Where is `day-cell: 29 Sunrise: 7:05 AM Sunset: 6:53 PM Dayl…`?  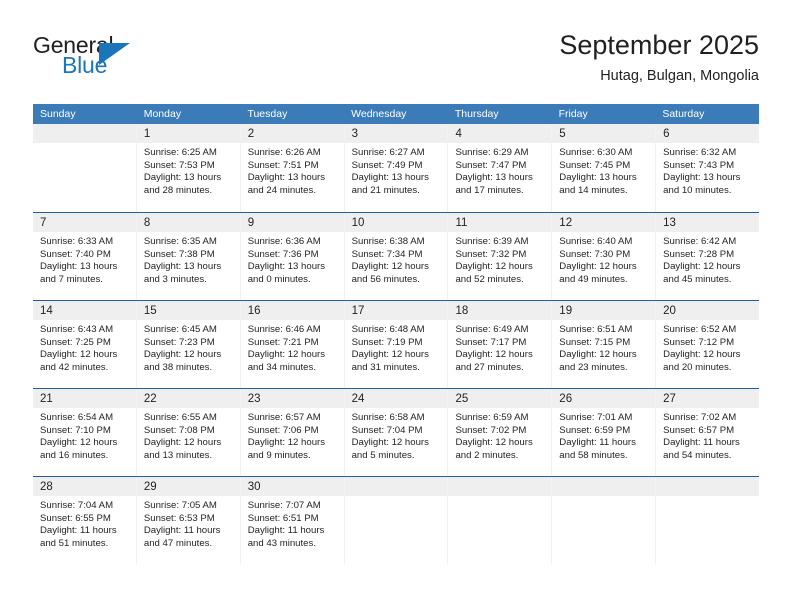 day-cell: 29 Sunrise: 7:05 AM Sunset: 6:53 PM Dayl… is located at coordinates (188, 520).